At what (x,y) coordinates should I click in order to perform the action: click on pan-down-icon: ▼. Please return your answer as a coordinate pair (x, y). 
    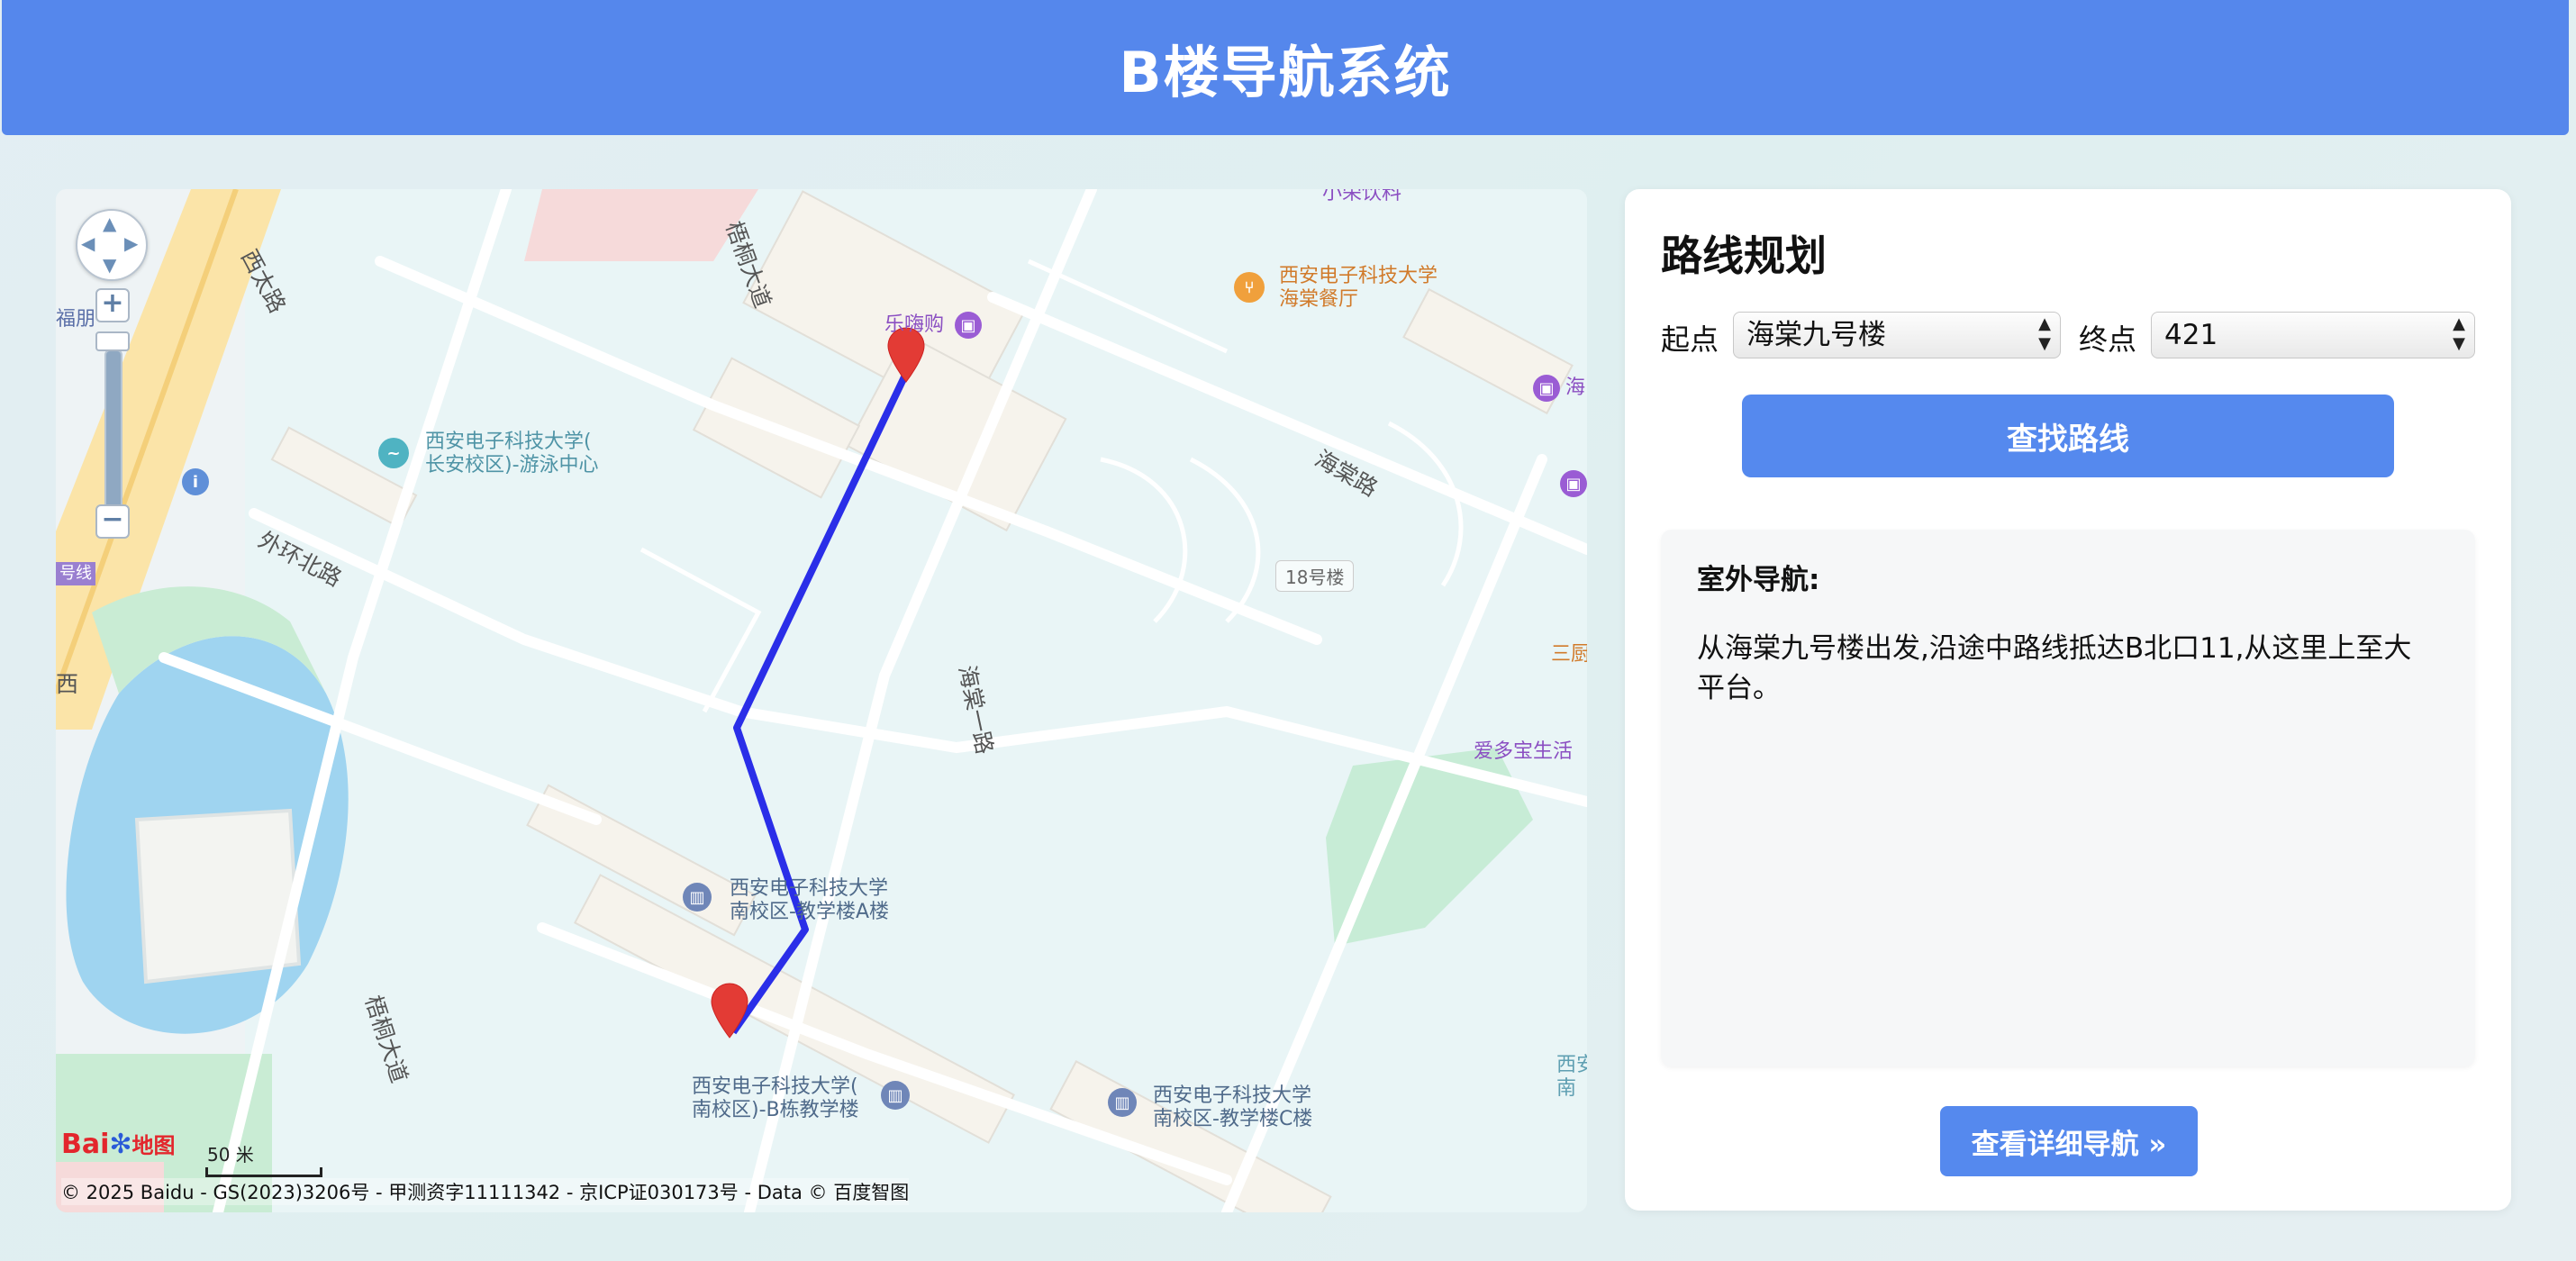
    Looking at the image, I should click on (110, 265).